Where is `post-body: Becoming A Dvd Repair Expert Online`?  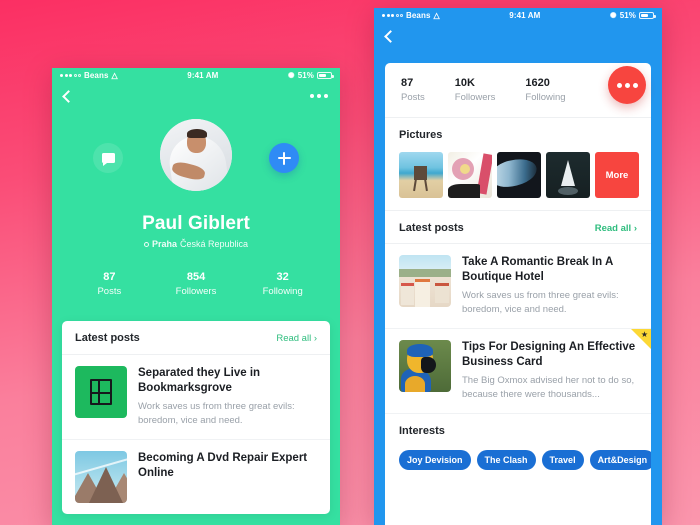
post-body: Becoming A Dvd Repair Expert Online is located at coordinates (227, 477).